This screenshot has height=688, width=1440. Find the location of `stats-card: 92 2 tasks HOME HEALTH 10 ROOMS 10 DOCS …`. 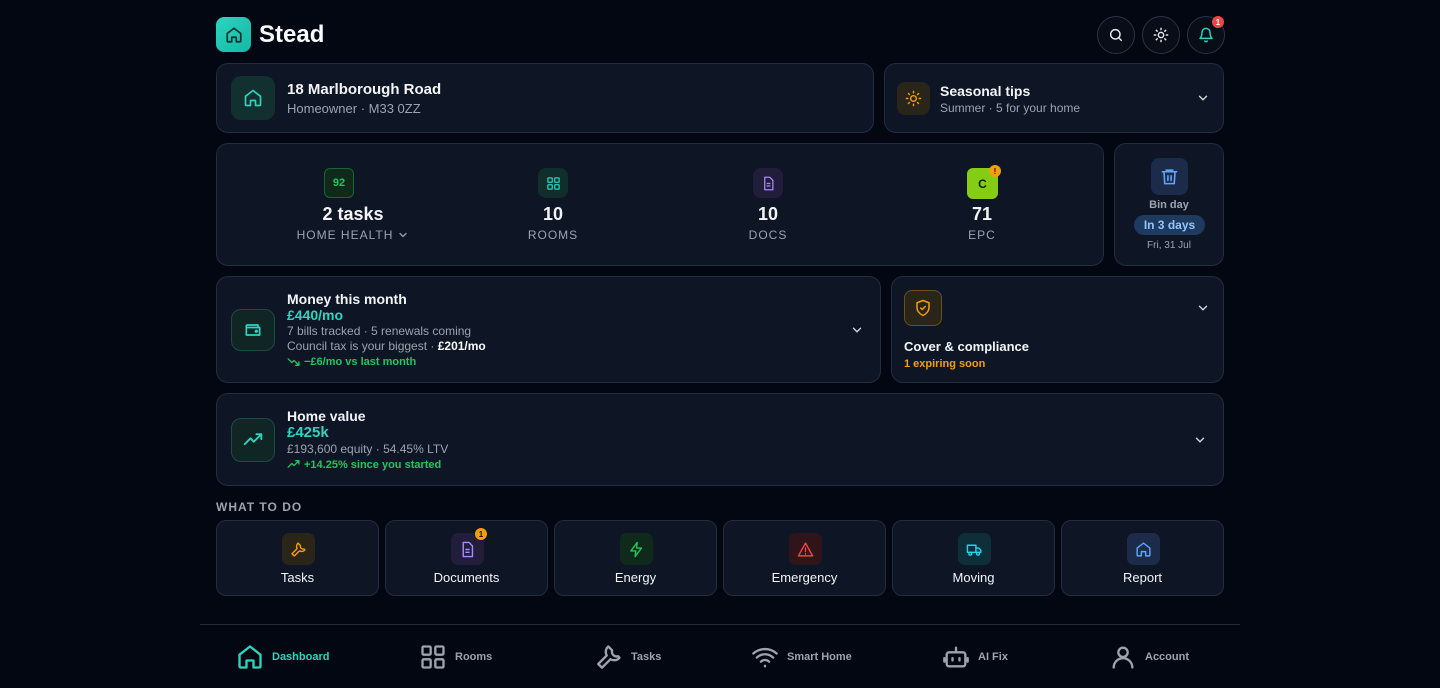

stats-card: 92 2 tasks HOME HEALTH 10 ROOMS 10 DOCS … is located at coordinates (660, 204).